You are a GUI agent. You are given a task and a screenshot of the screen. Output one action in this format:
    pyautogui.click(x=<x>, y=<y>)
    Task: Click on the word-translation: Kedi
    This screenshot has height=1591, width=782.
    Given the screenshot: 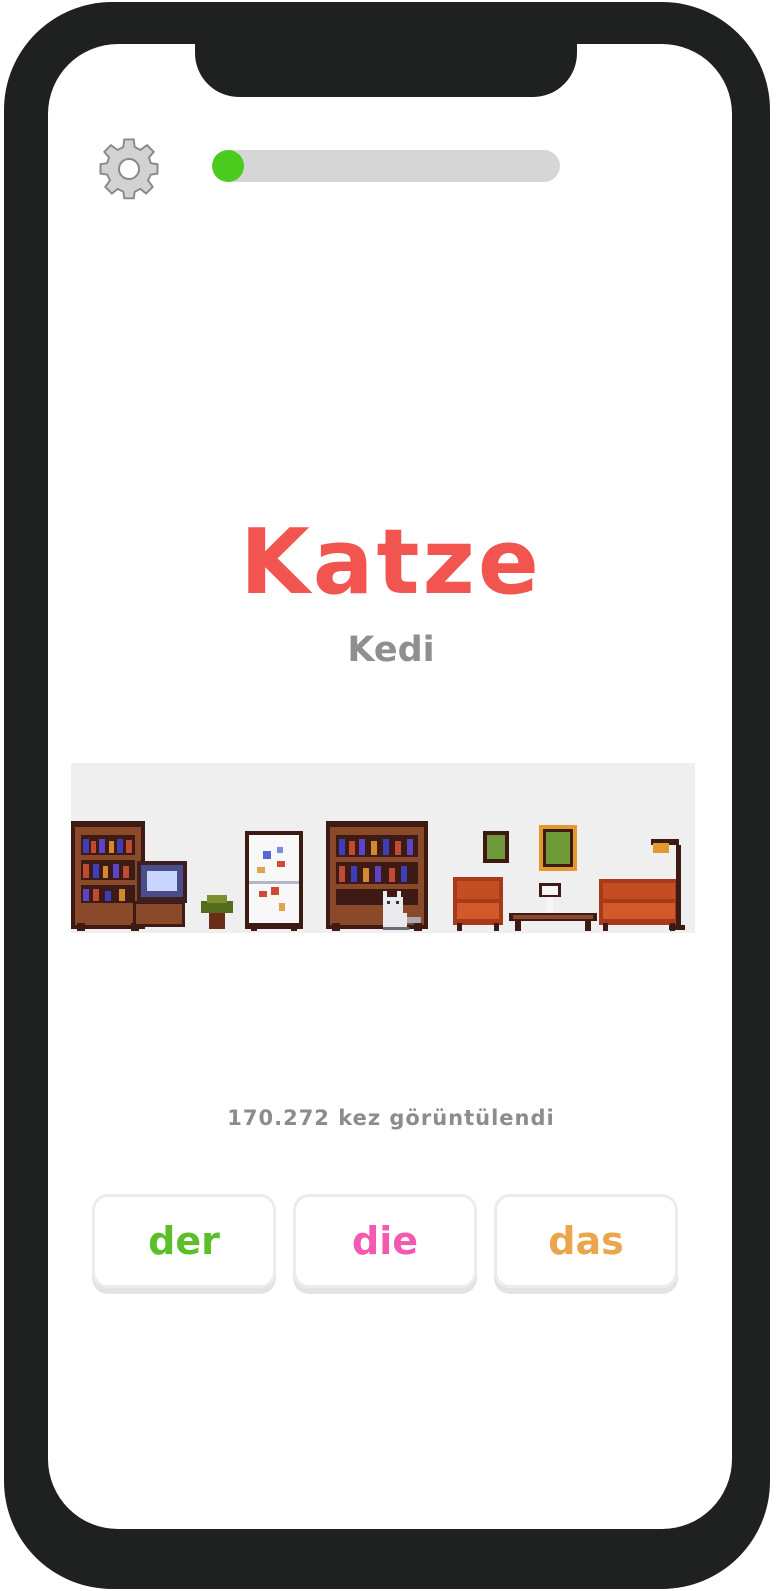 What is the action you would take?
    pyautogui.click(x=391, y=650)
    